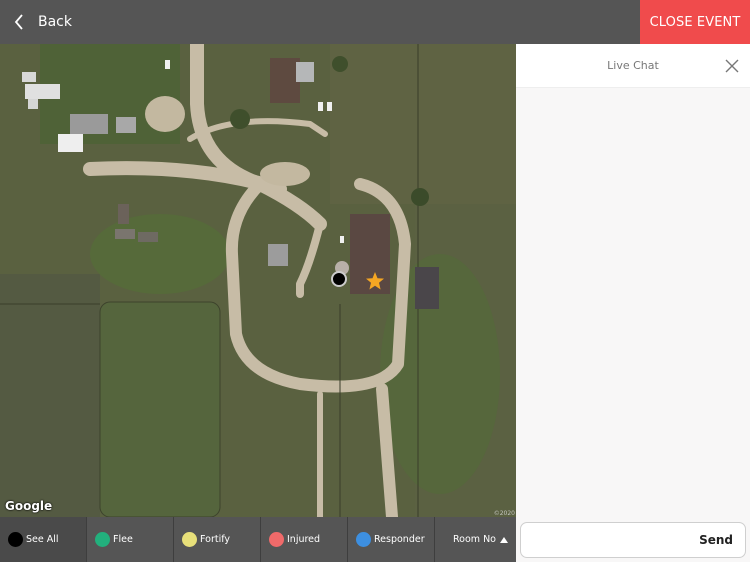  Describe the element at coordinates (276, 539) in the screenshot. I see `injured-dot-icon` at that location.